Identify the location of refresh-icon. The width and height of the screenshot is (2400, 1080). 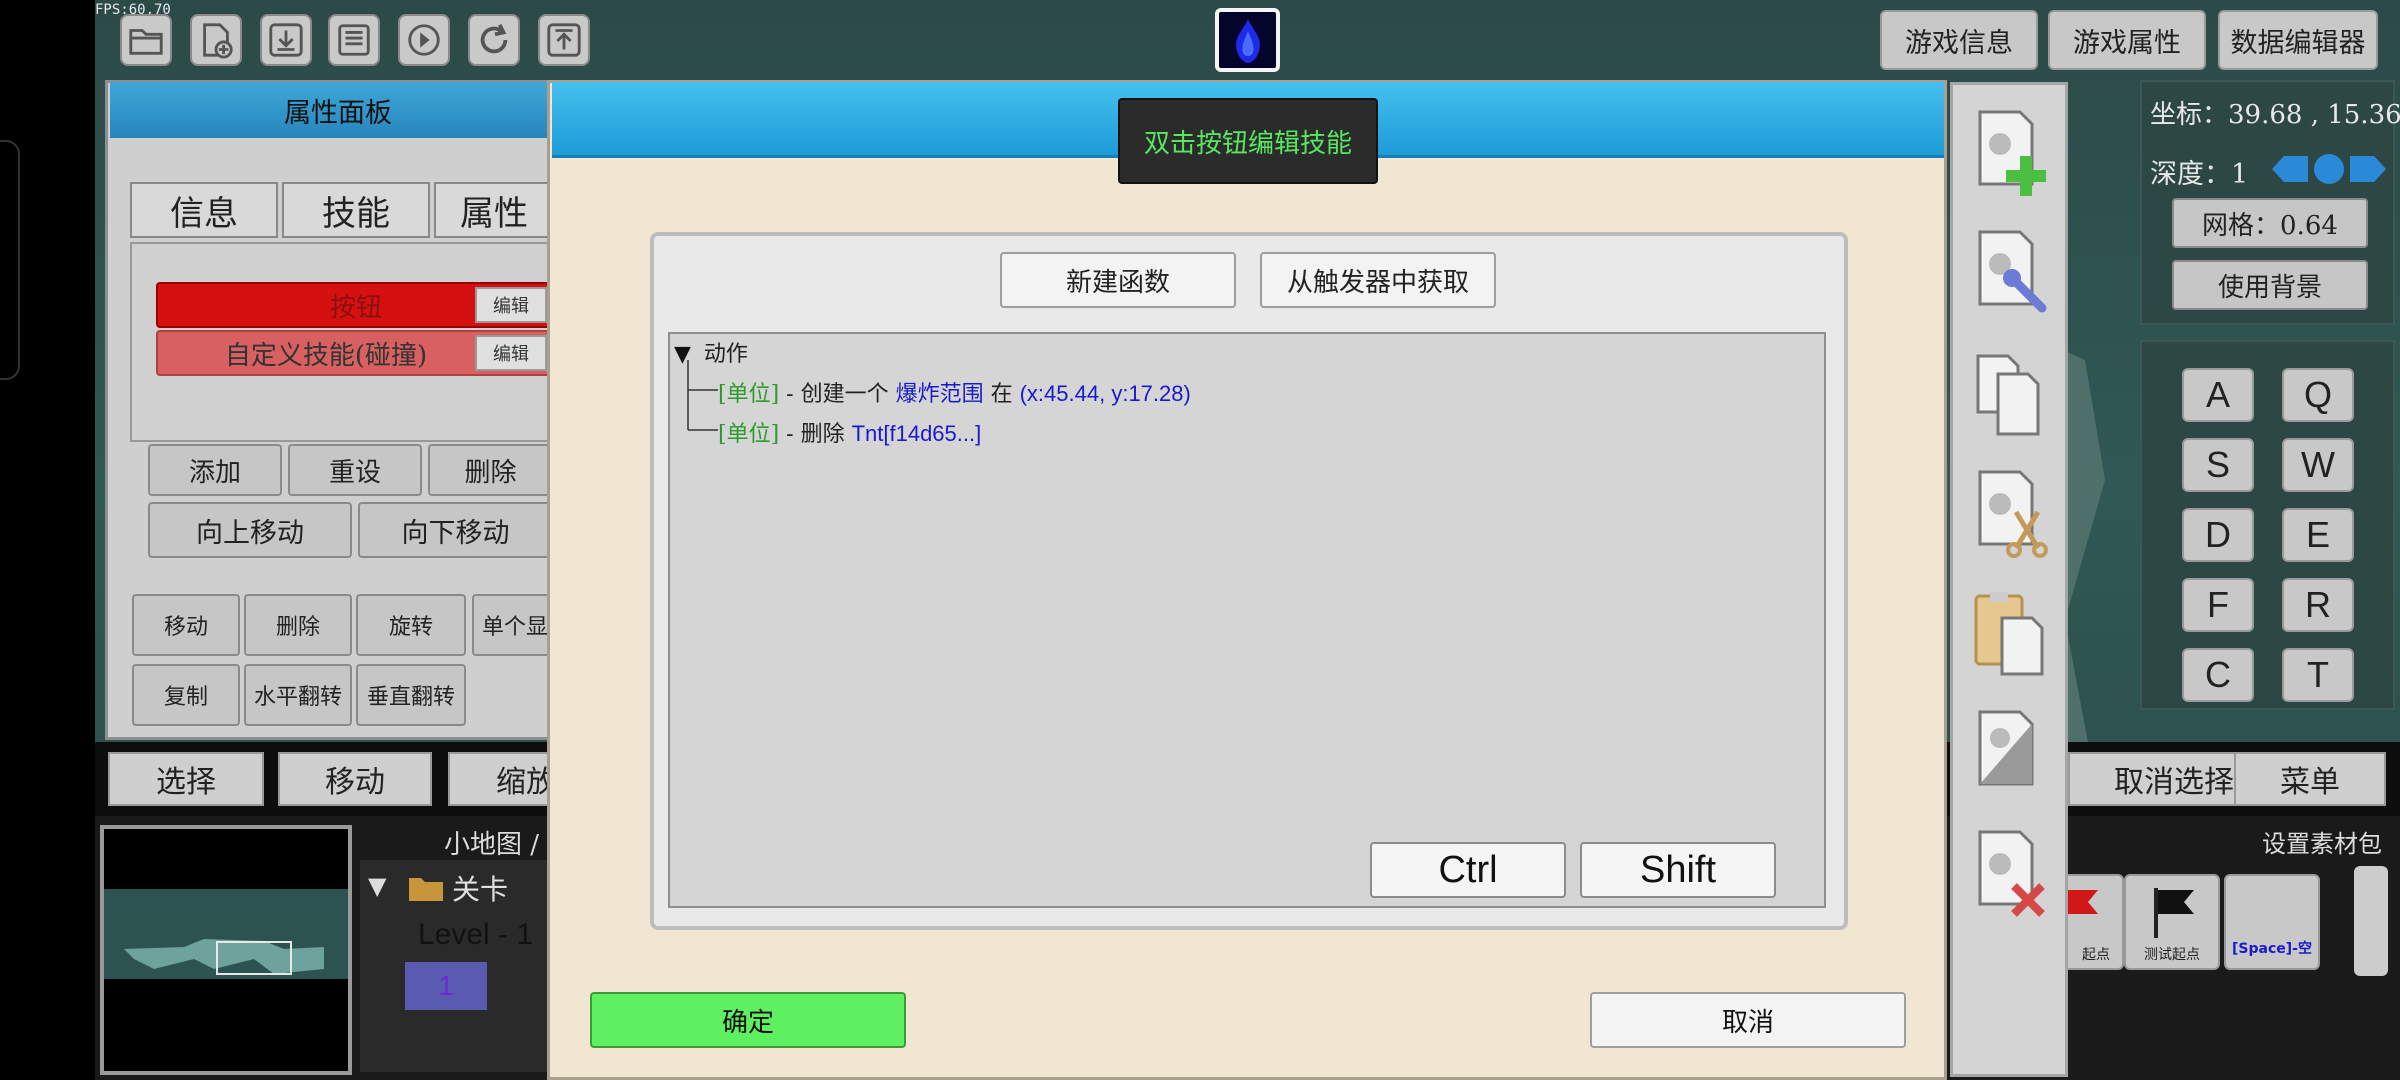
(494, 38).